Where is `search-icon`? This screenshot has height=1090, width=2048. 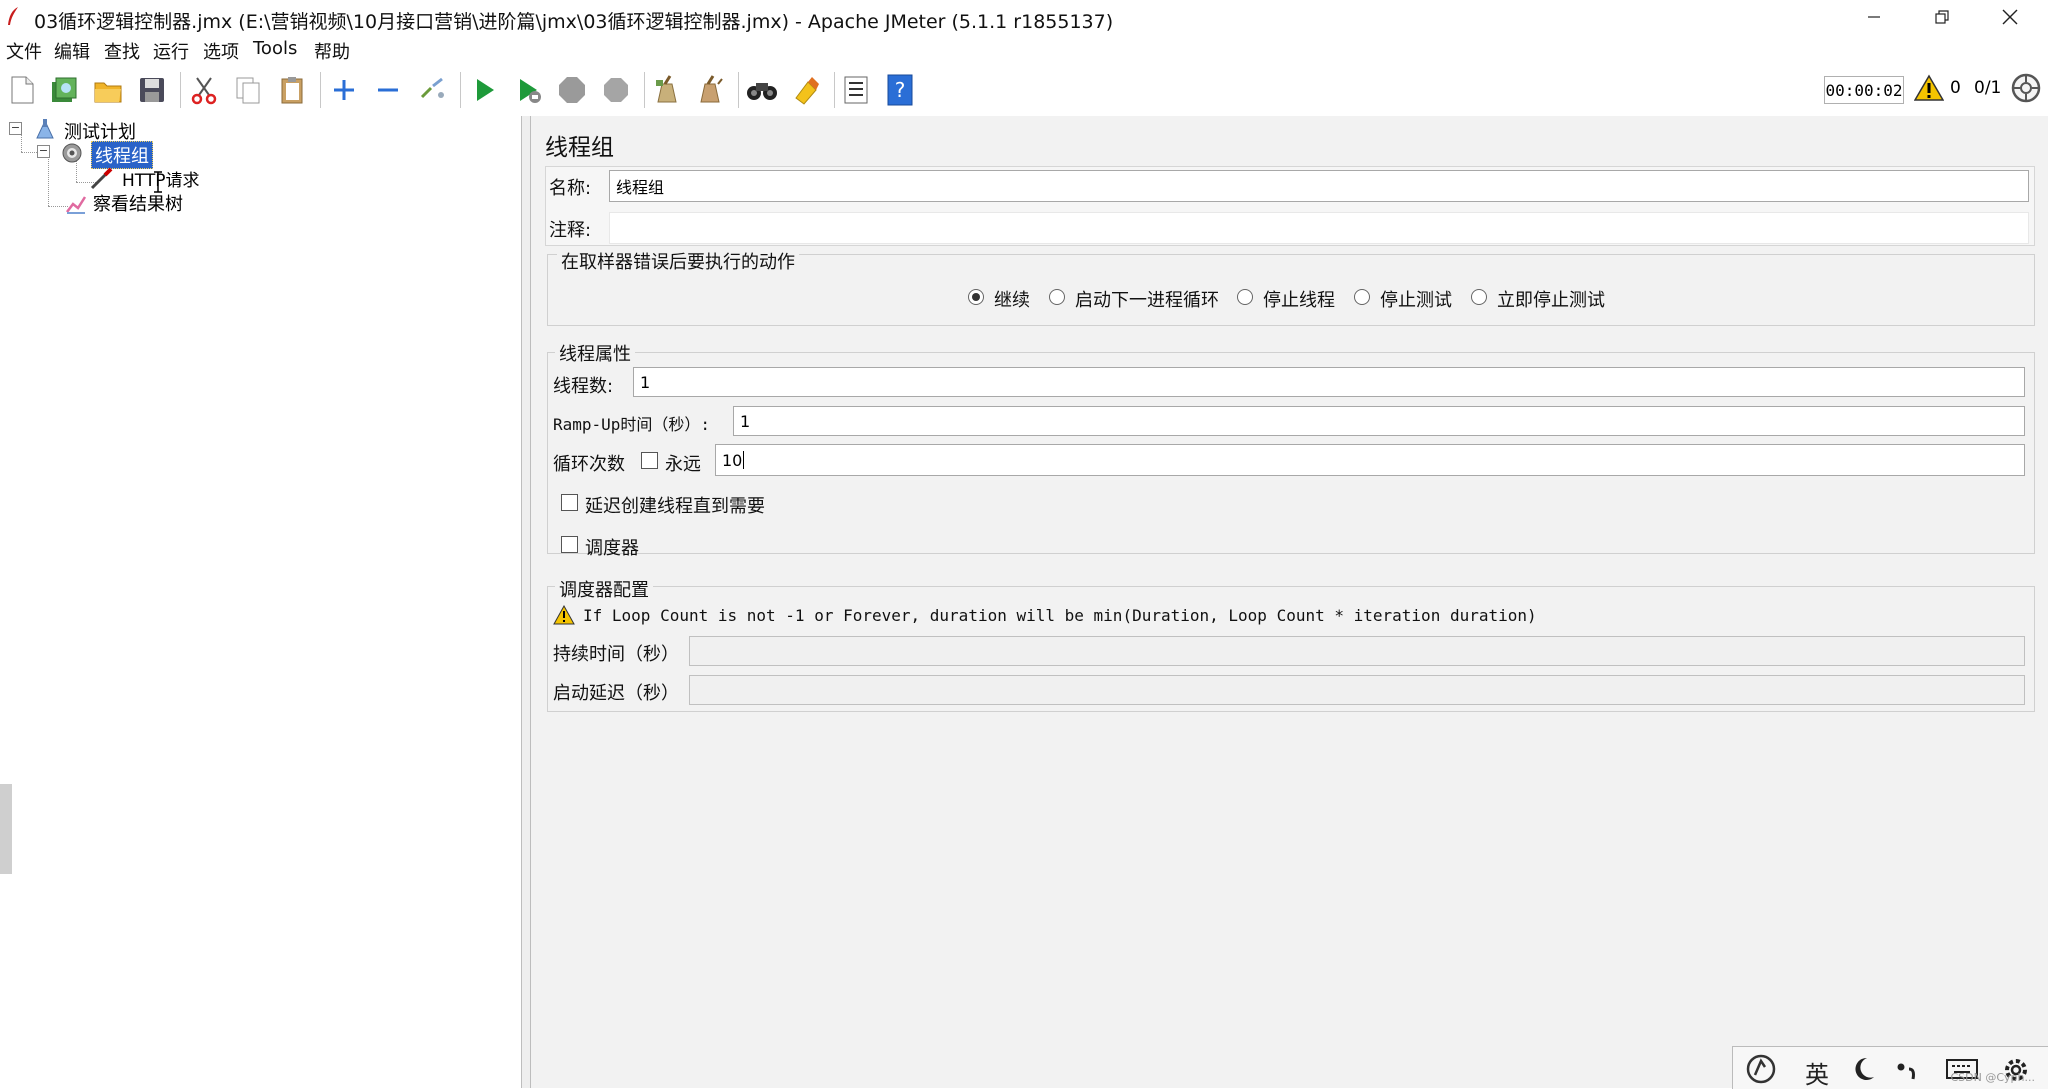
search-icon is located at coordinates (762, 91).